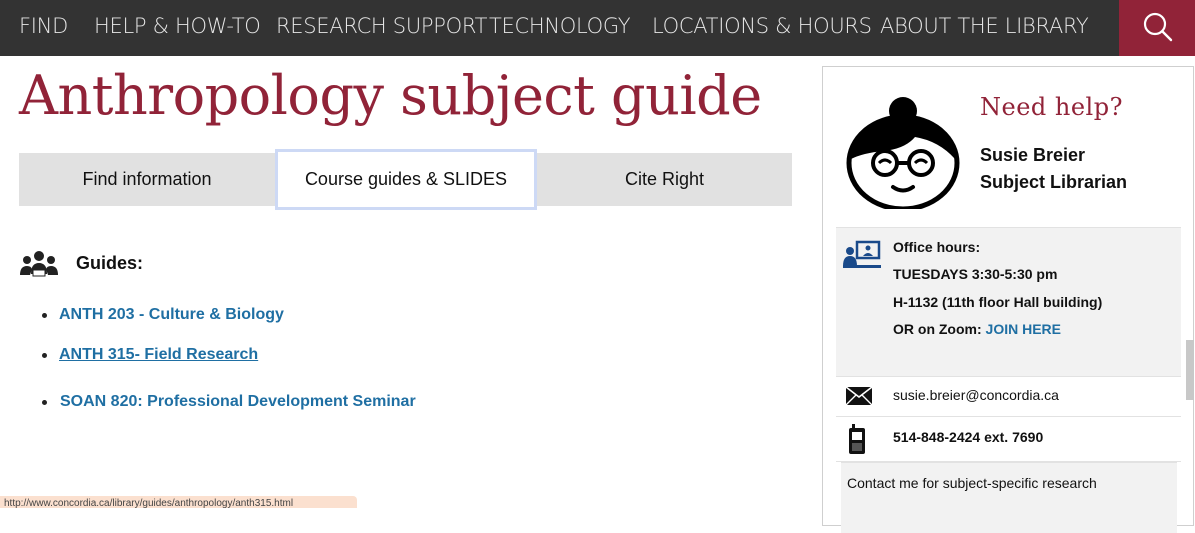  I want to click on office-hours-label: Office hours:, so click(937, 247).